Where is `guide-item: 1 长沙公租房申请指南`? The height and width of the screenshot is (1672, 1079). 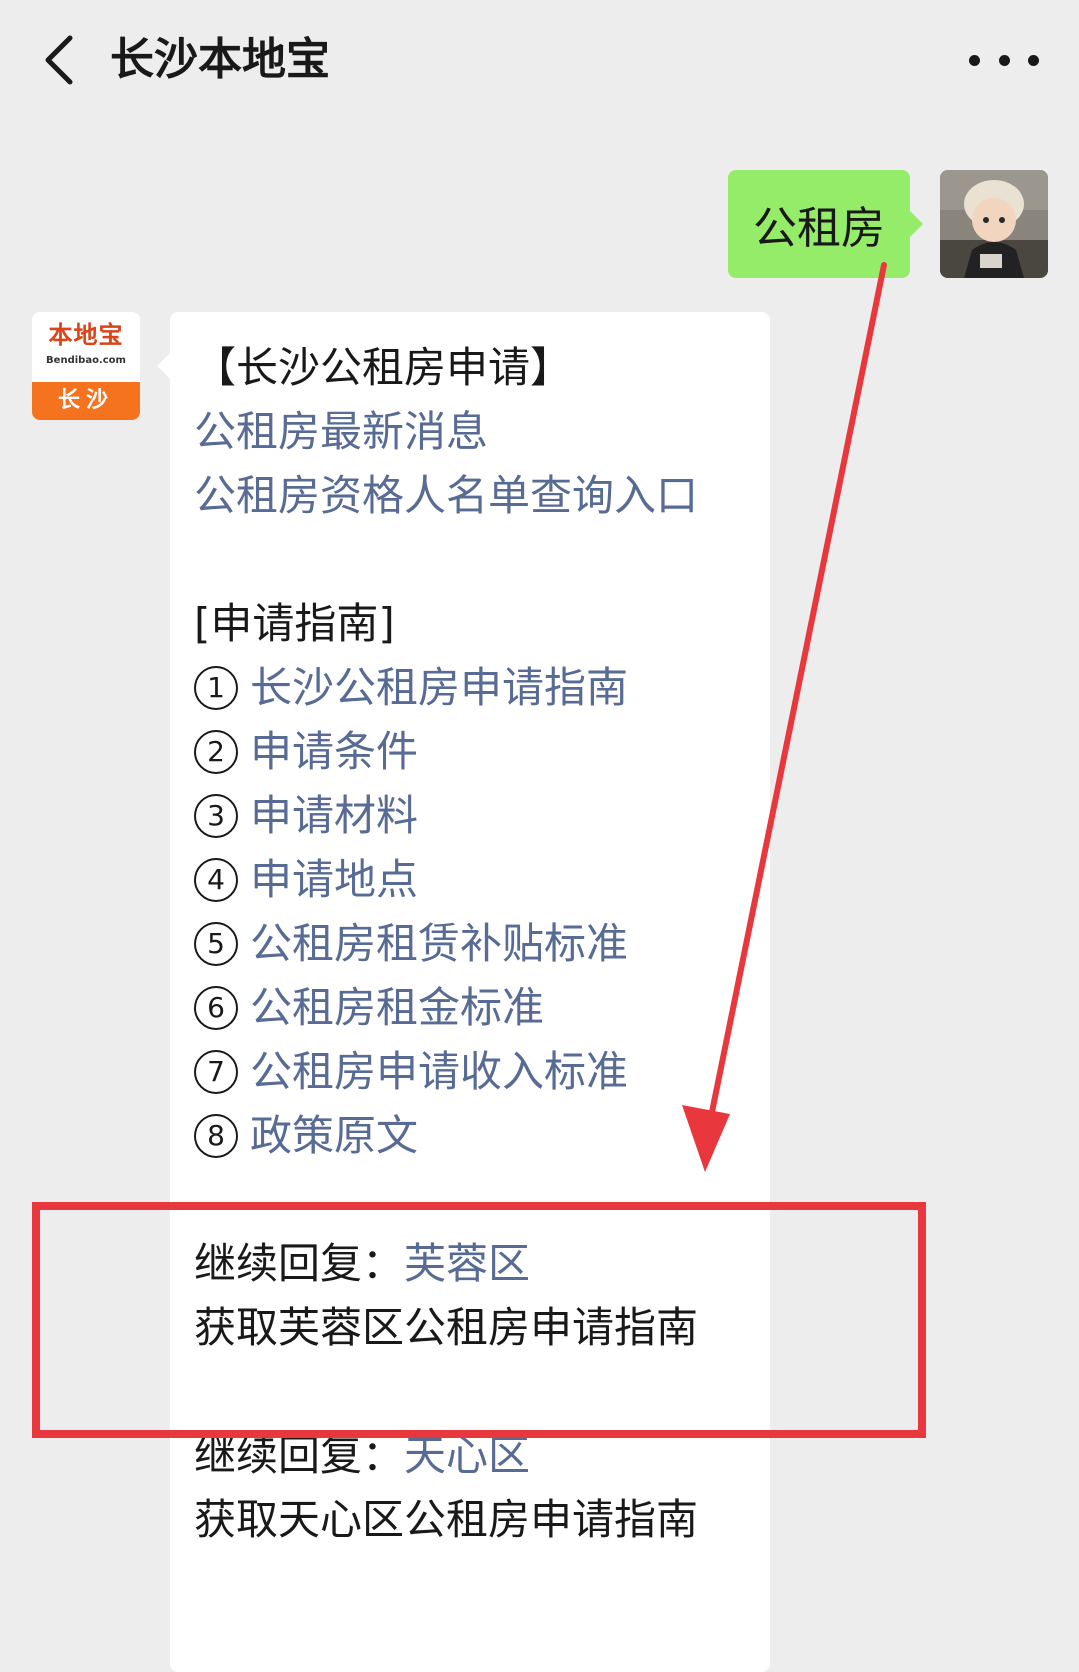
guide-item: 1 长沙公租房申请指南 is located at coordinates (411, 688).